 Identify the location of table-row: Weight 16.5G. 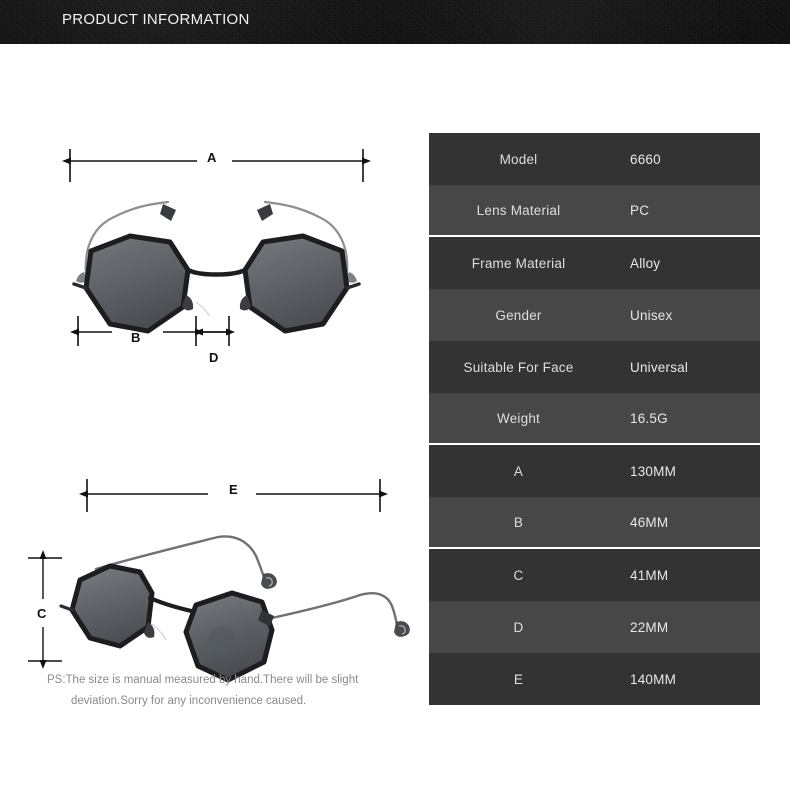
(594, 419).